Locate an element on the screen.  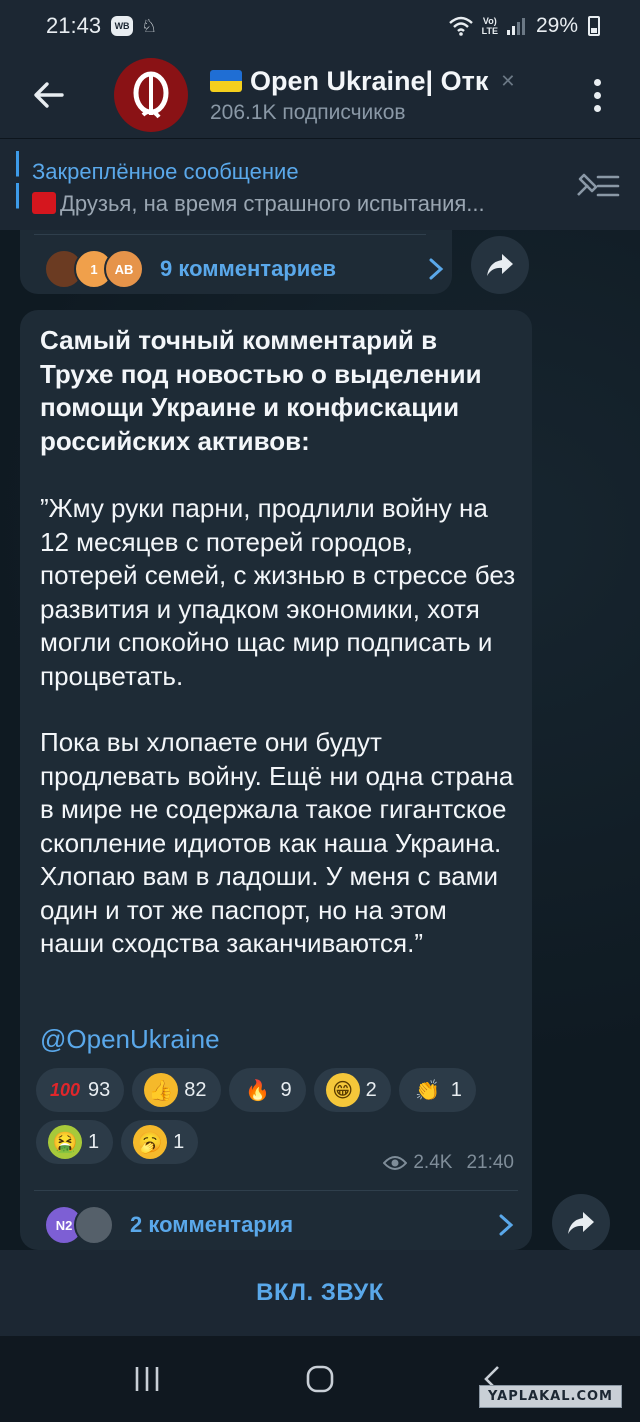
comments-count: 2 комментария is located at coordinates (212, 1224).